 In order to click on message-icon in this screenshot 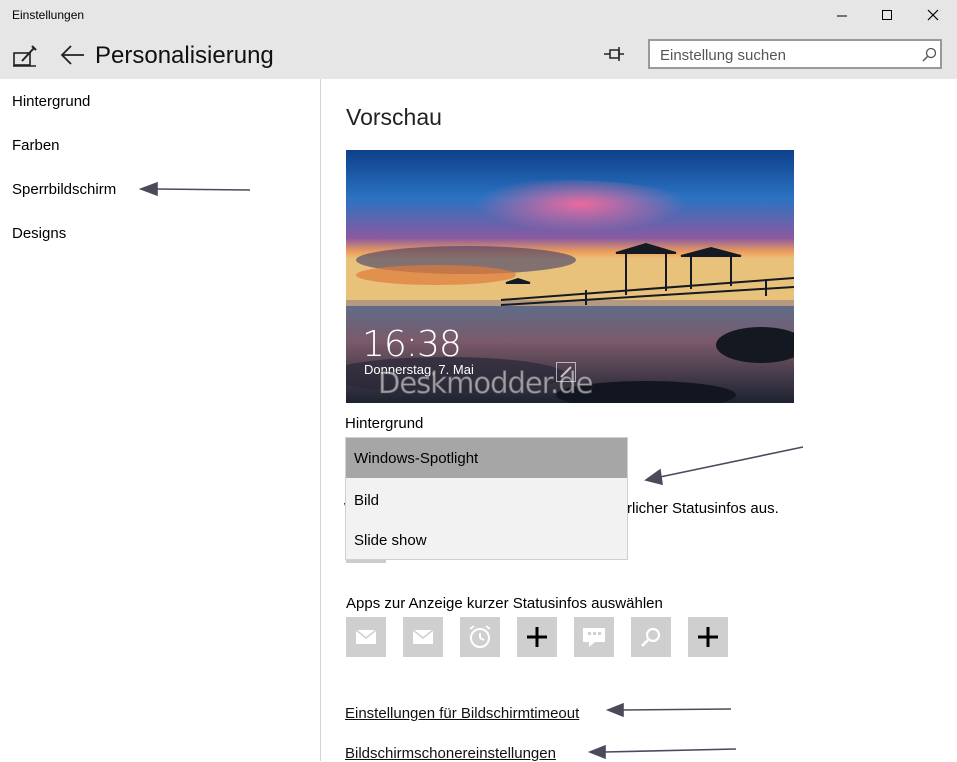, I will do `click(594, 637)`.